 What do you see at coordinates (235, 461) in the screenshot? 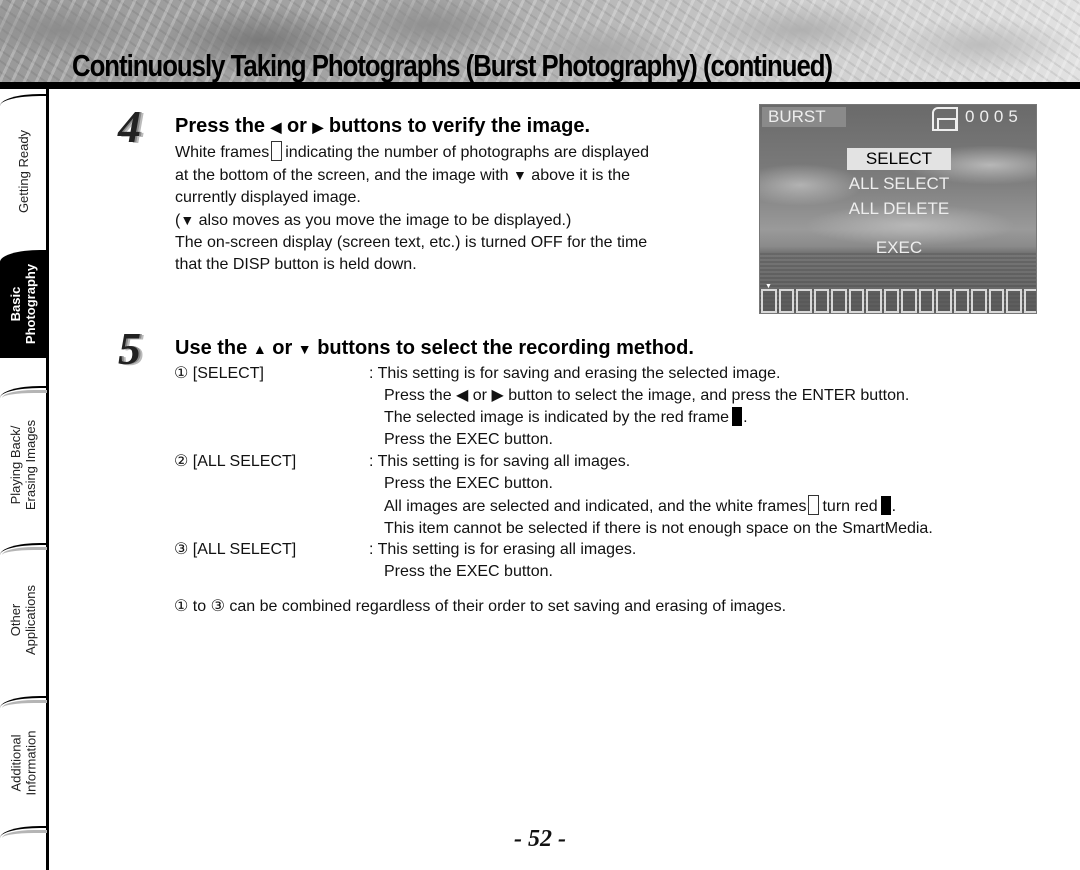
I see `option-all-select-label: ② [ALL SELECT]` at bounding box center [235, 461].